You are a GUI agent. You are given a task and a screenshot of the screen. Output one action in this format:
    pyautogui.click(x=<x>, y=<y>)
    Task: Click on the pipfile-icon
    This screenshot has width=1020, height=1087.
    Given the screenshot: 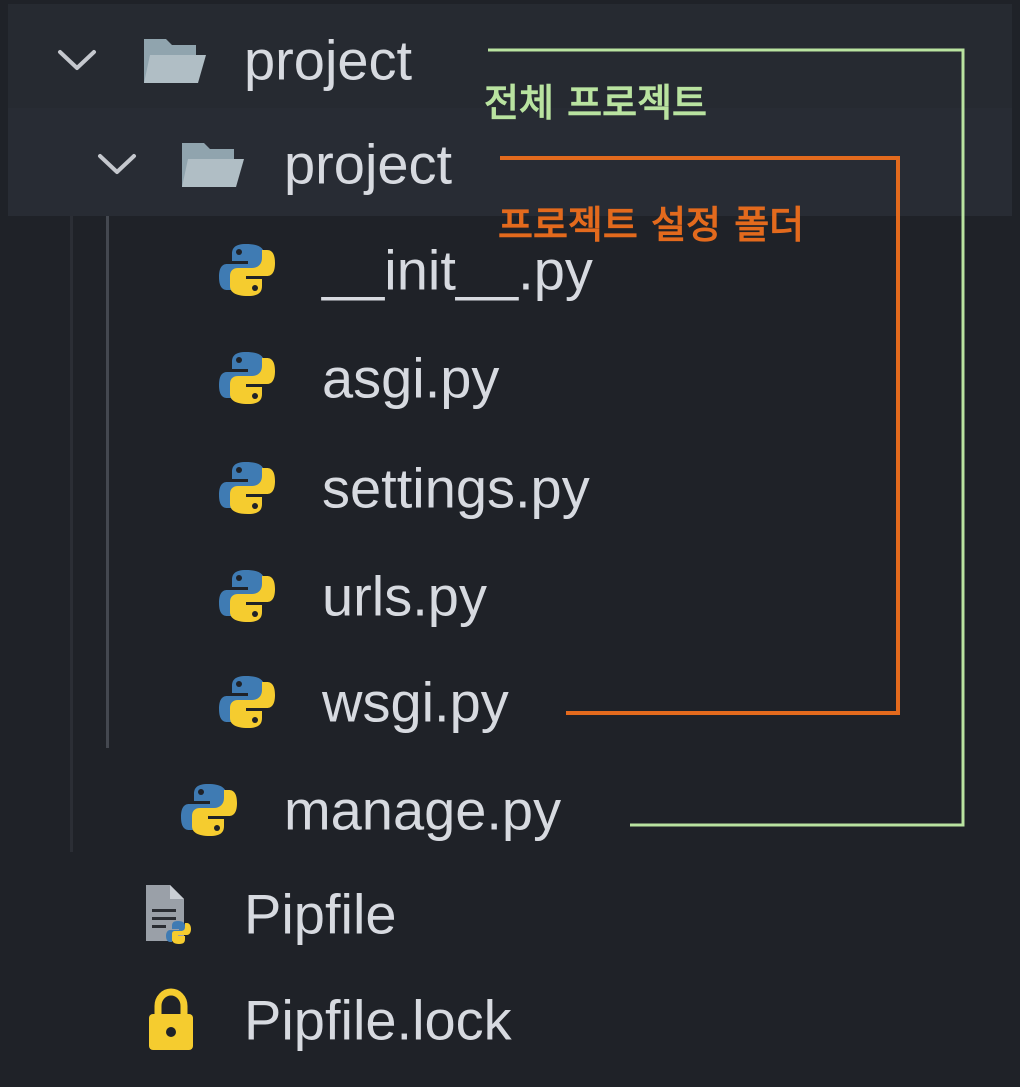 What is the action you would take?
    pyautogui.click(x=168, y=914)
    